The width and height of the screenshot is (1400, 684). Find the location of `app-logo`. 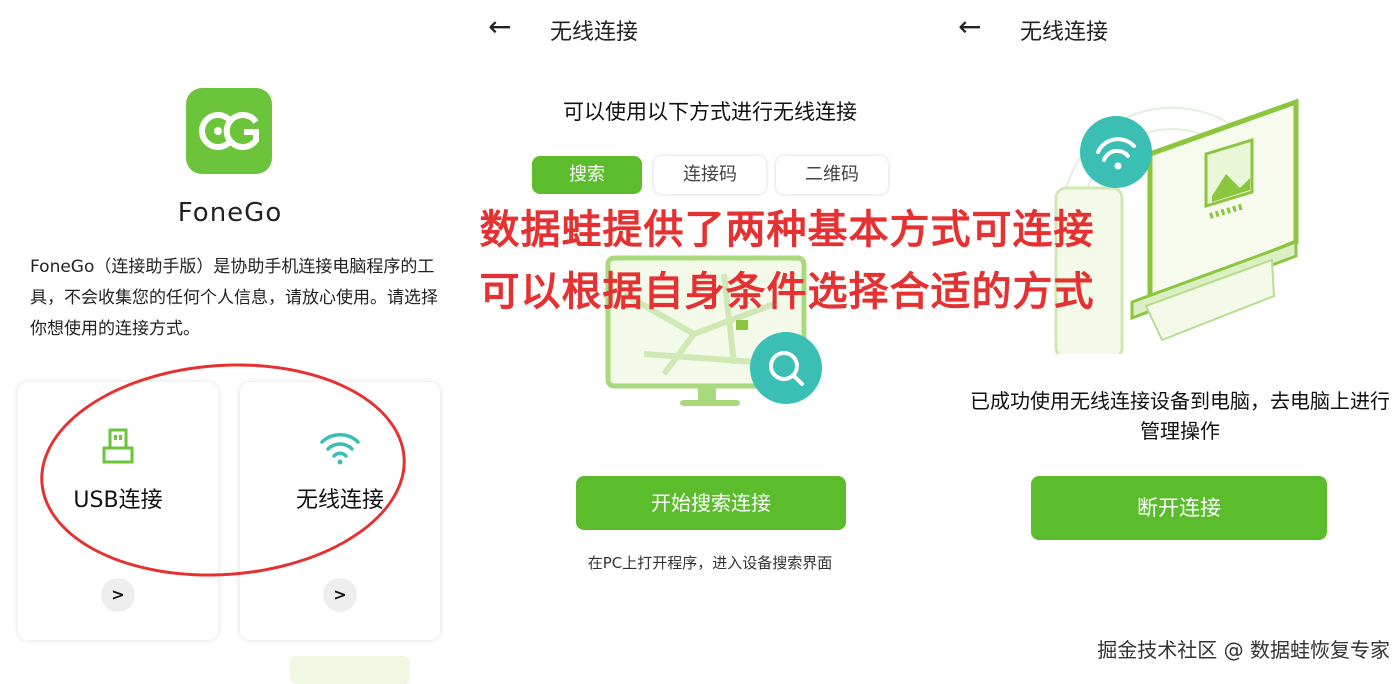

app-logo is located at coordinates (229, 131).